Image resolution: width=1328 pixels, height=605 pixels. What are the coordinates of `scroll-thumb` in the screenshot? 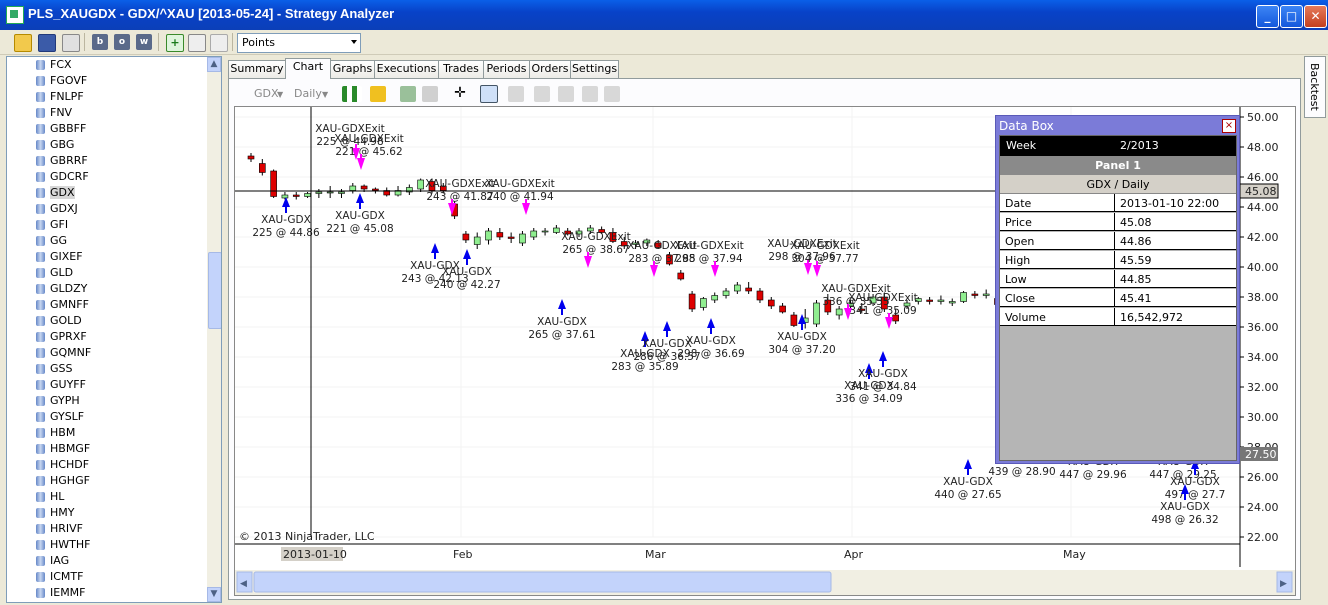 It's located at (214, 290).